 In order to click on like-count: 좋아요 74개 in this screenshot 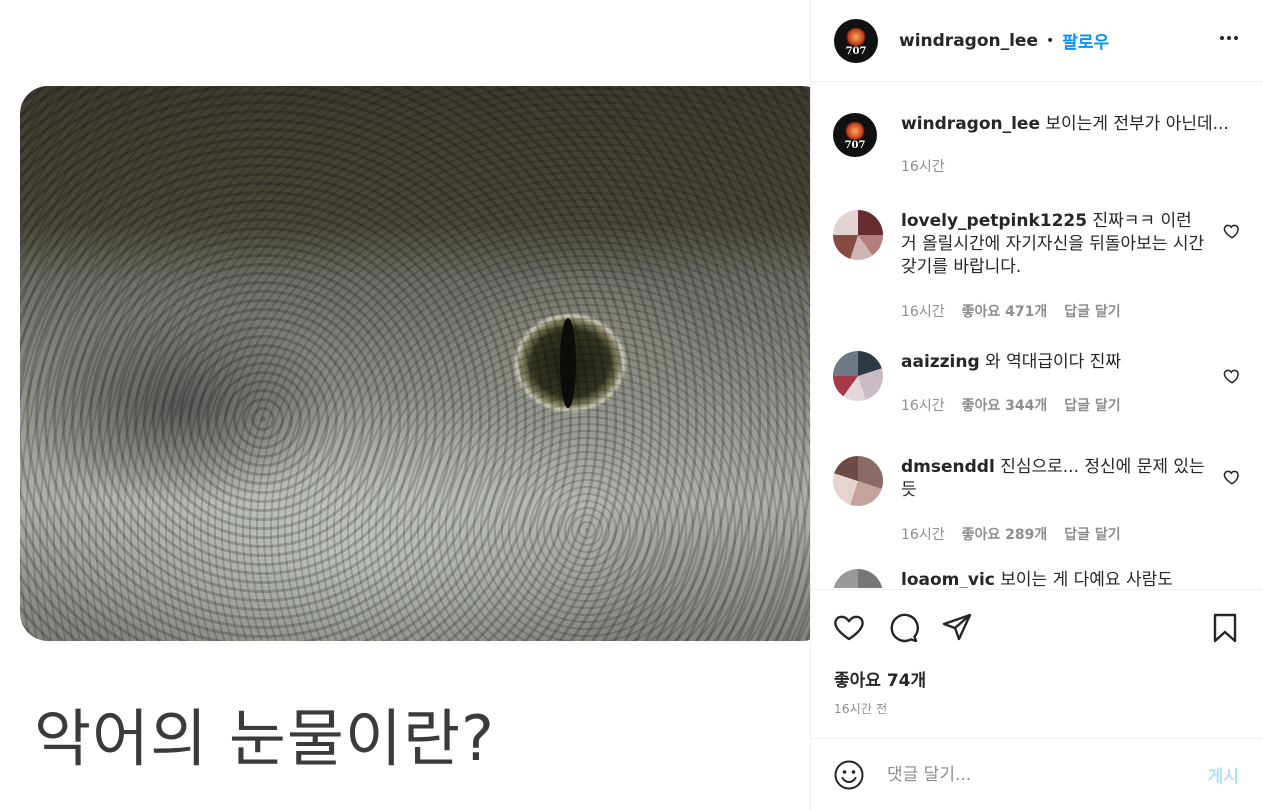, I will do `click(880, 678)`.